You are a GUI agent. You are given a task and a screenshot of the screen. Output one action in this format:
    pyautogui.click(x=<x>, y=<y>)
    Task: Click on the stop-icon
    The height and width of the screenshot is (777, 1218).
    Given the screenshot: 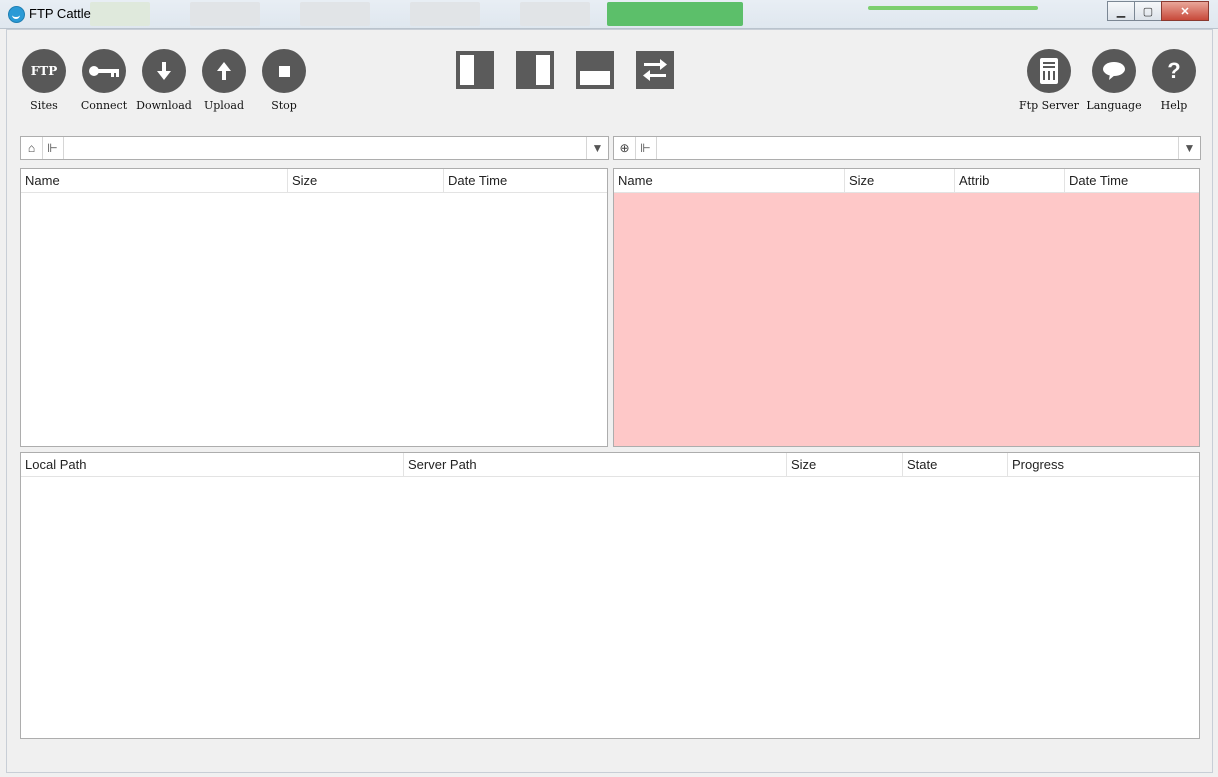 What is the action you would take?
    pyautogui.click(x=284, y=71)
    